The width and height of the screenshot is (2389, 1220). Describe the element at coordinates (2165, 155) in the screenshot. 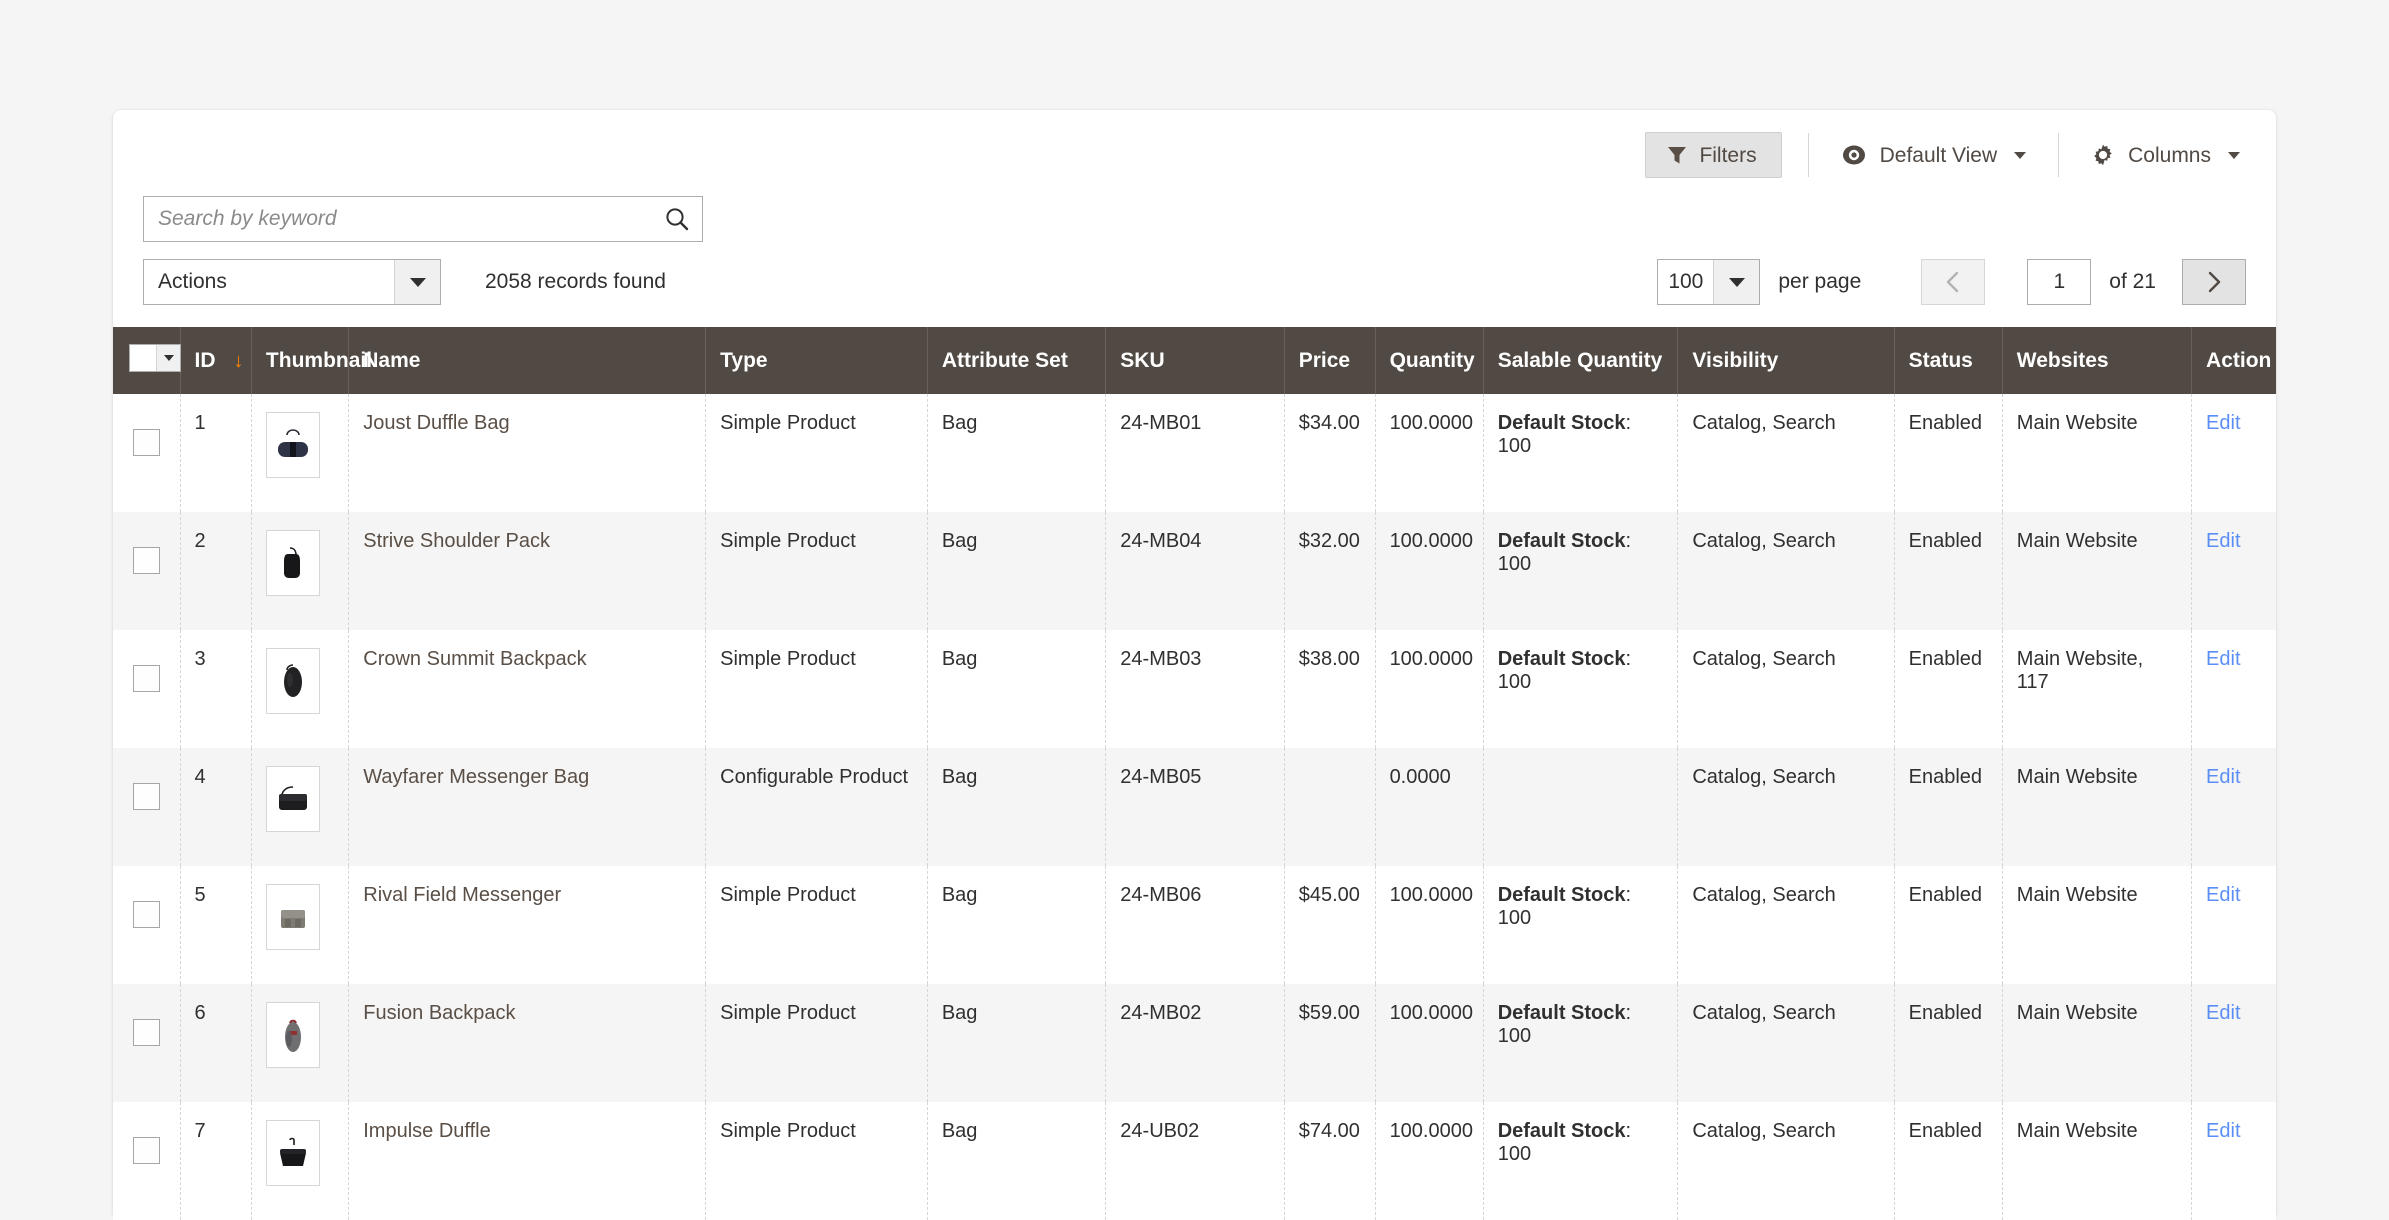

I see `columns-dropdown: Columns` at that location.